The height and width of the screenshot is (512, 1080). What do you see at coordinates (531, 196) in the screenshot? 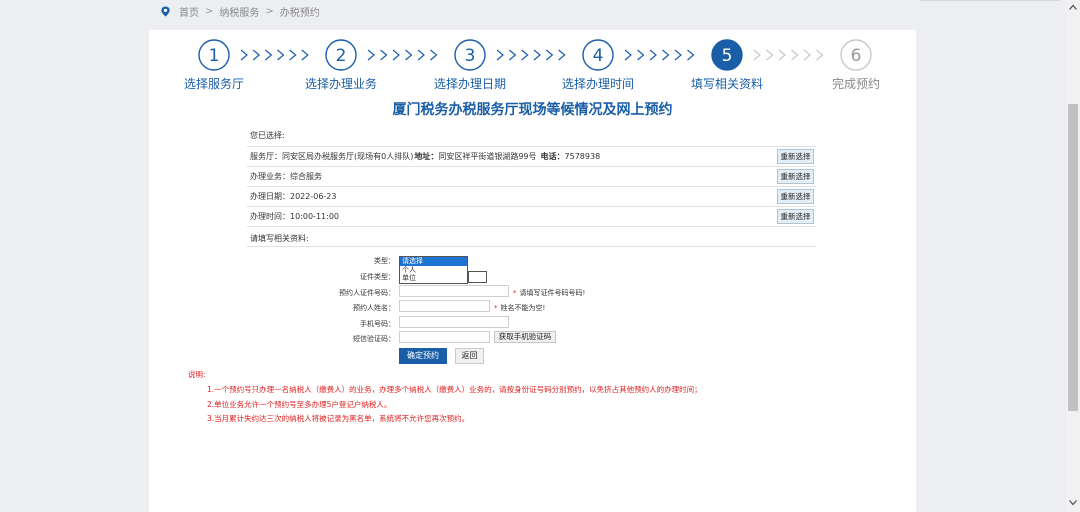
I see `selected-date-row: 办理日期：2022-06-23 重新选择` at bounding box center [531, 196].